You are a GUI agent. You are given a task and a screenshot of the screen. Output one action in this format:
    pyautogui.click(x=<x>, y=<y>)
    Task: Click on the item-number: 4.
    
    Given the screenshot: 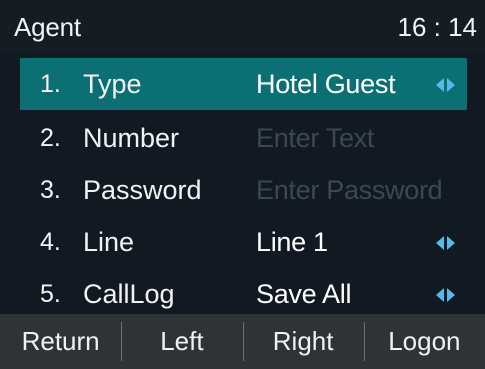 What is the action you would take?
    pyautogui.click(x=50, y=242)
    